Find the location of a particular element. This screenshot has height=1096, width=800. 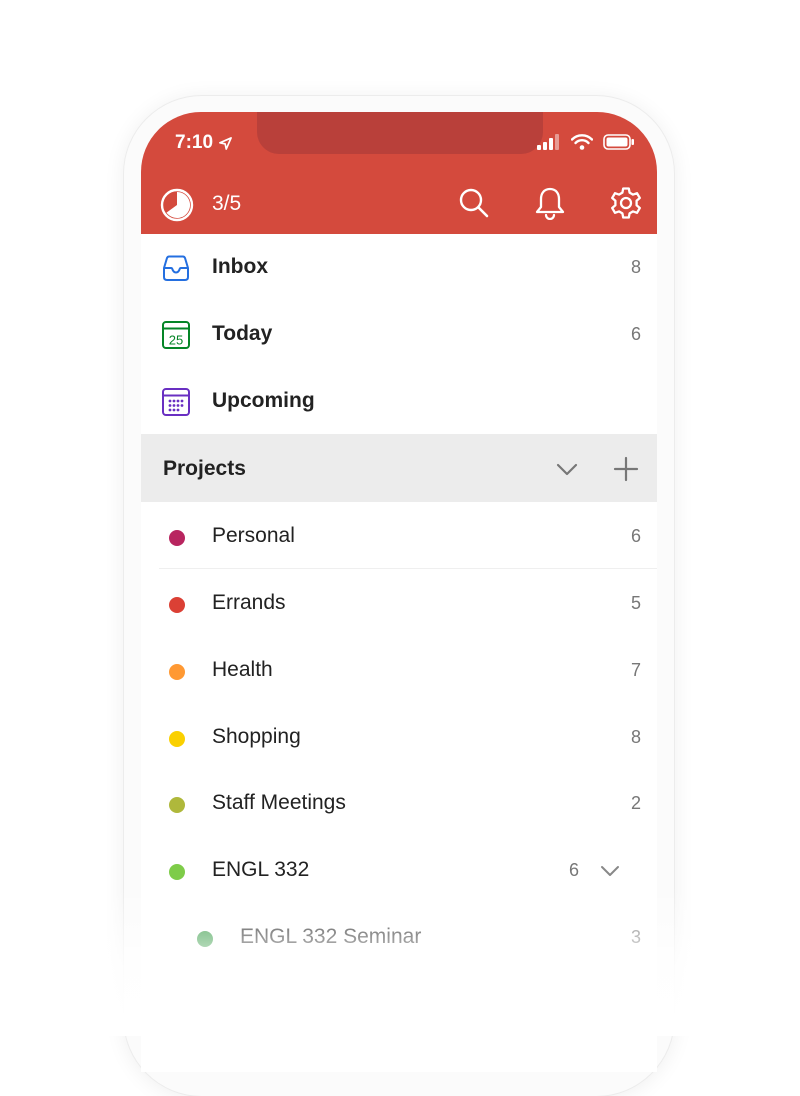

status-time: 7:10 is located at coordinates (203, 143).